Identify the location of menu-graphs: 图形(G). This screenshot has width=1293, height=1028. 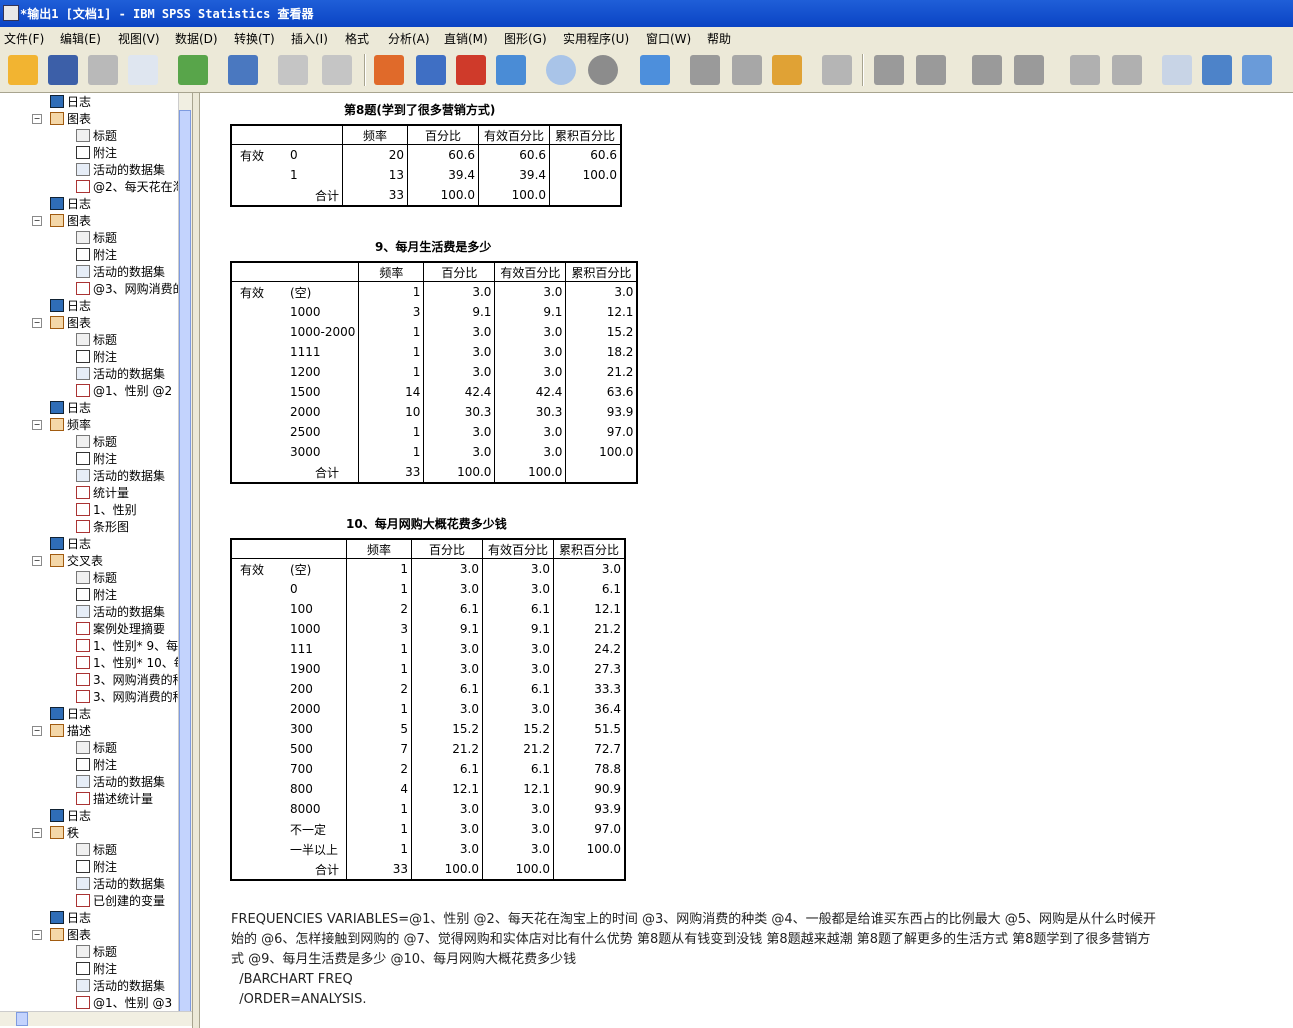
(525, 38).